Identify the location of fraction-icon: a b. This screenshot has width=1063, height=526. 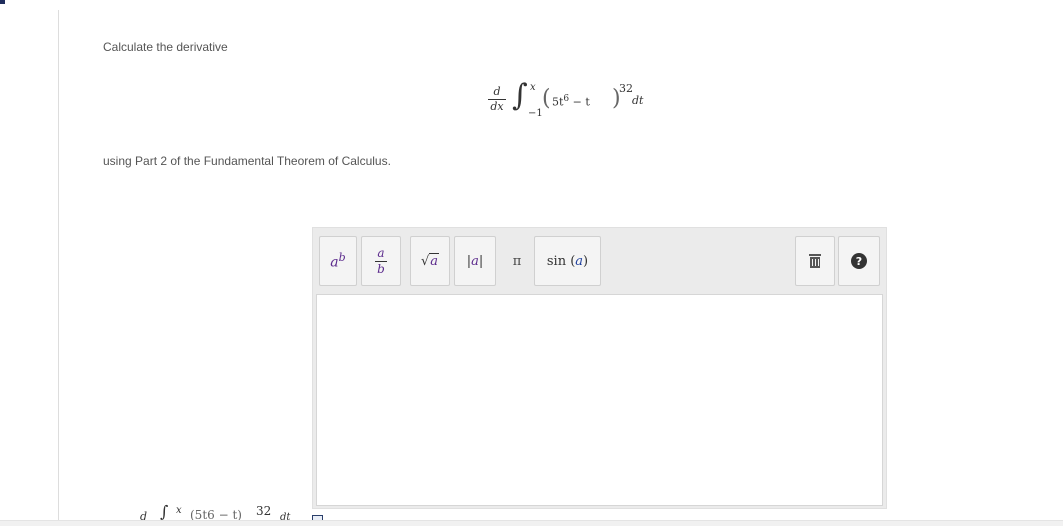
(381, 260).